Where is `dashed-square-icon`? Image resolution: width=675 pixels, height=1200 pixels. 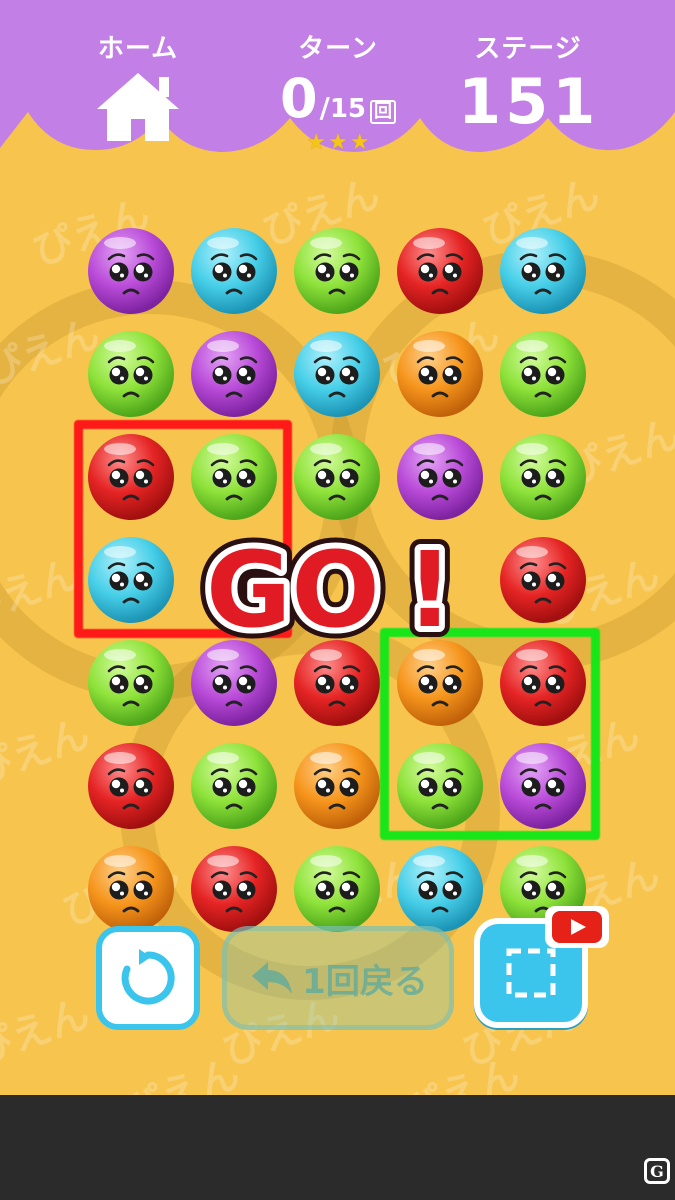 dashed-square-icon is located at coordinates (531, 973).